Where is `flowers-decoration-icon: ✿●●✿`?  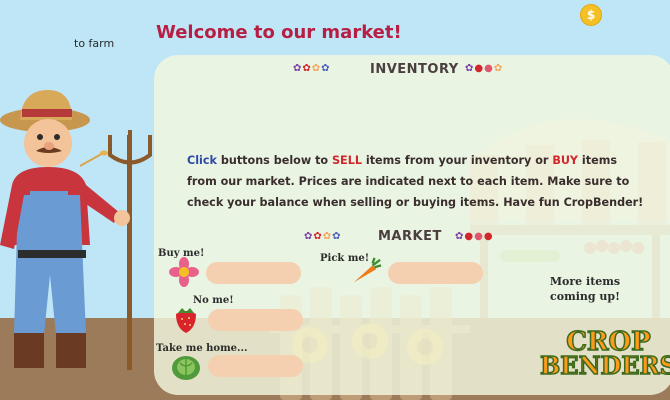 flowers-decoration-icon: ✿●●✿ is located at coordinates (484, 68).